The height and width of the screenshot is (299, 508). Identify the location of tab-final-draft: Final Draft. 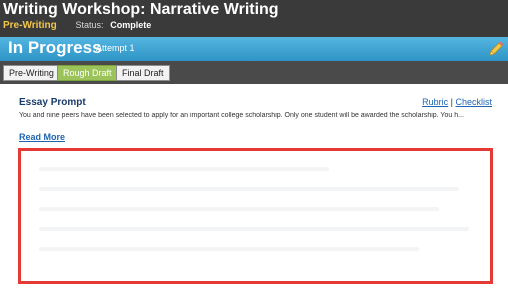
(143, 73).